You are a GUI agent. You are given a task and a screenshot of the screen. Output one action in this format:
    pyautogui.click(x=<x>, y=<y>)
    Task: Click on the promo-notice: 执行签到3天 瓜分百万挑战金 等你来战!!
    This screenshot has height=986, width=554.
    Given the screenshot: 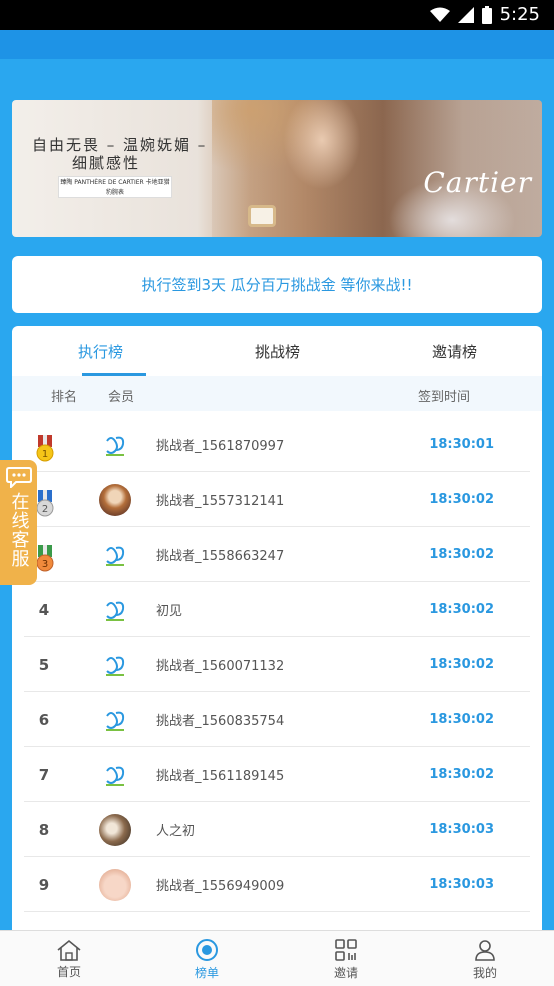 What is the action you would take?
    pyautogui.click(x=277, y=284)
    